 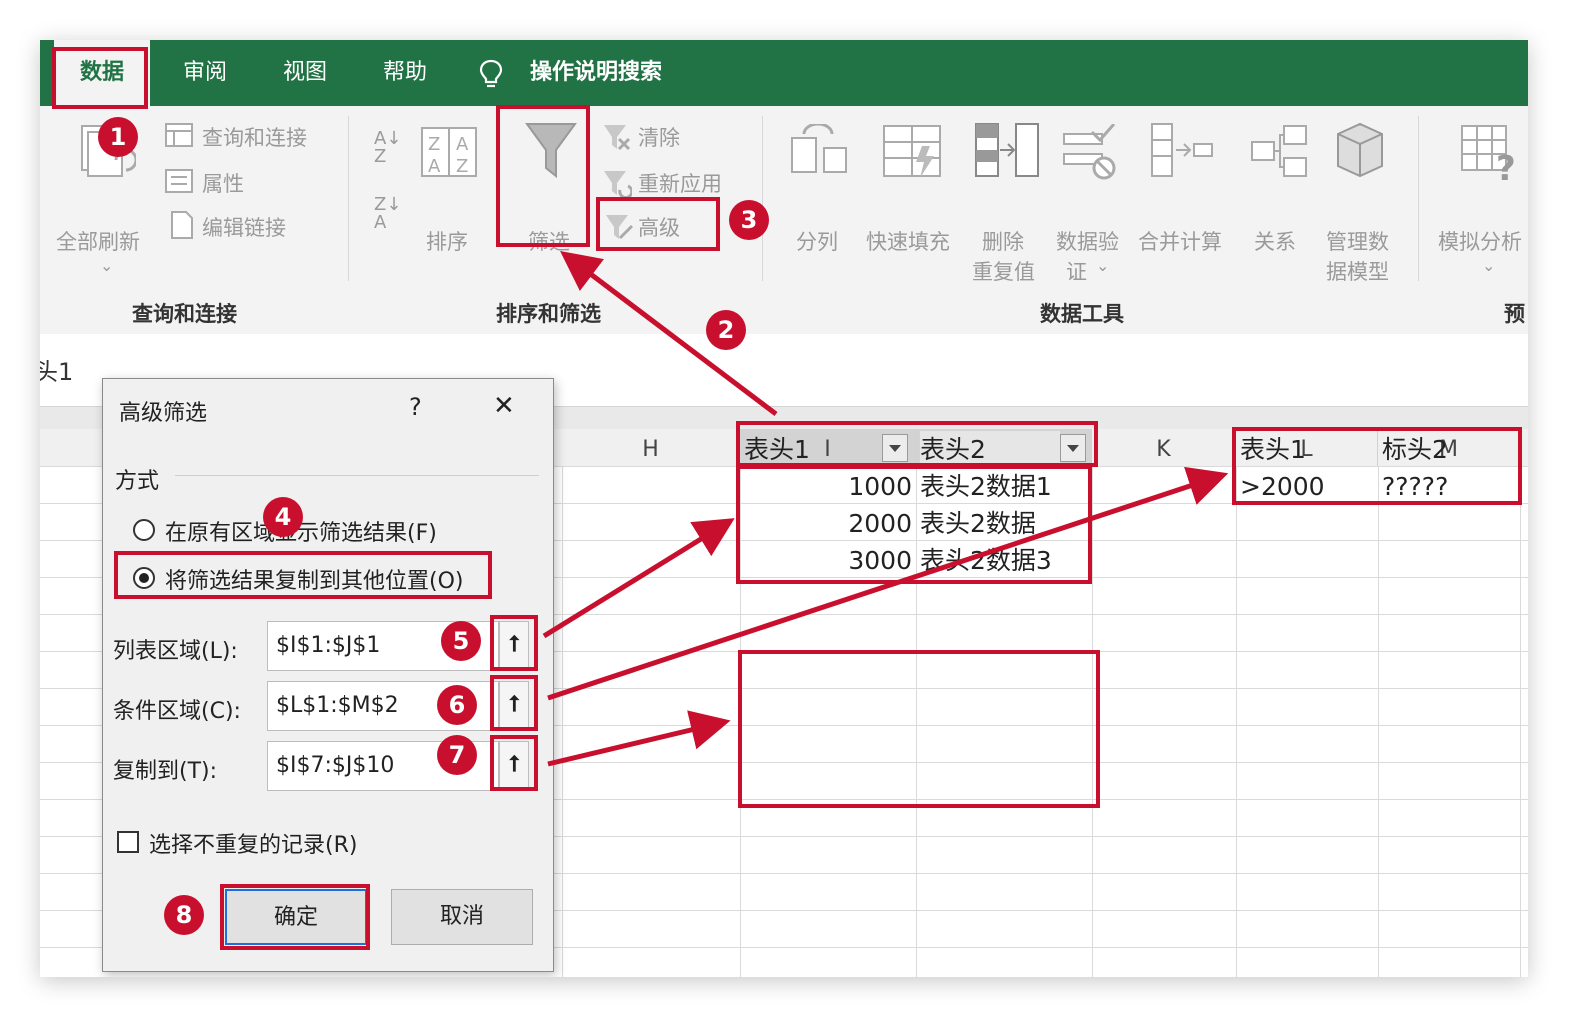 I want to click on tell-me-search: 操作说明搜索, so click(x=596, y=73).